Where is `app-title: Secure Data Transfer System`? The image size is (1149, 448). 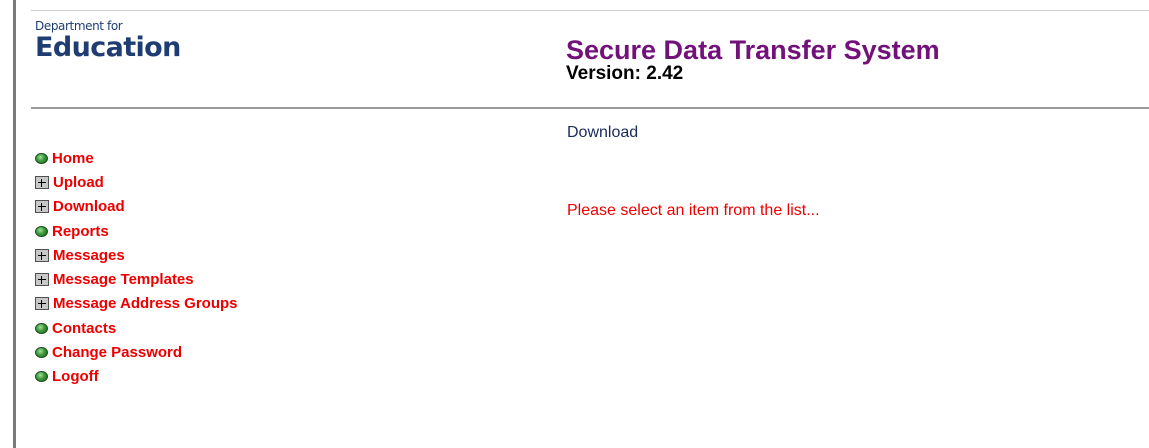
app-title: Secure Data Transfer System is located at coordinates (753, 50).